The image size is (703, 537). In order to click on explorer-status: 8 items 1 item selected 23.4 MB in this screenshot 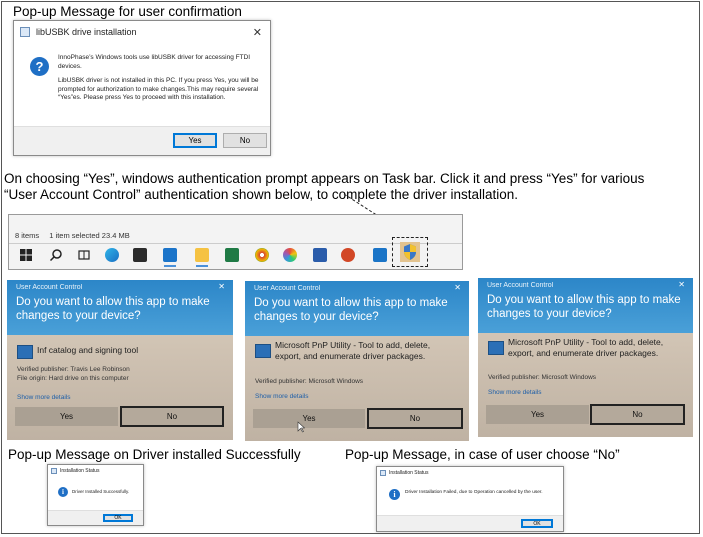, I will do `click(76, 235)`.